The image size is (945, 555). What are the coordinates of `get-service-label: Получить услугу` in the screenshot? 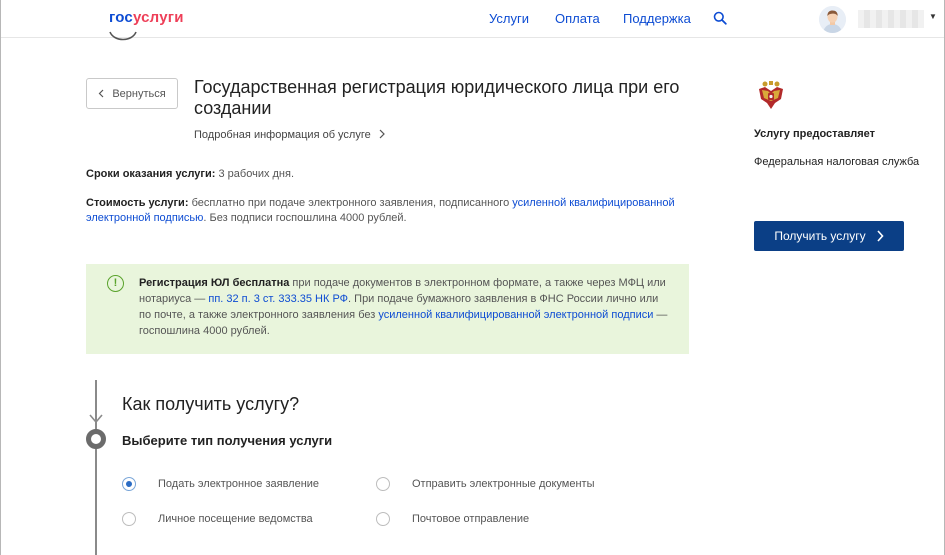 It's located at (820, 236).